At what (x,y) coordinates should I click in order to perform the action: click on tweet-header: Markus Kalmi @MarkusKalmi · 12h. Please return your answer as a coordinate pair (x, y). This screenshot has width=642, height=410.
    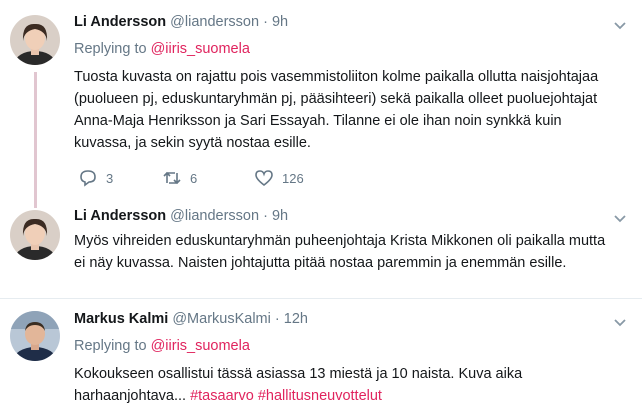
    Looking at the image, I should click on (191, 319).